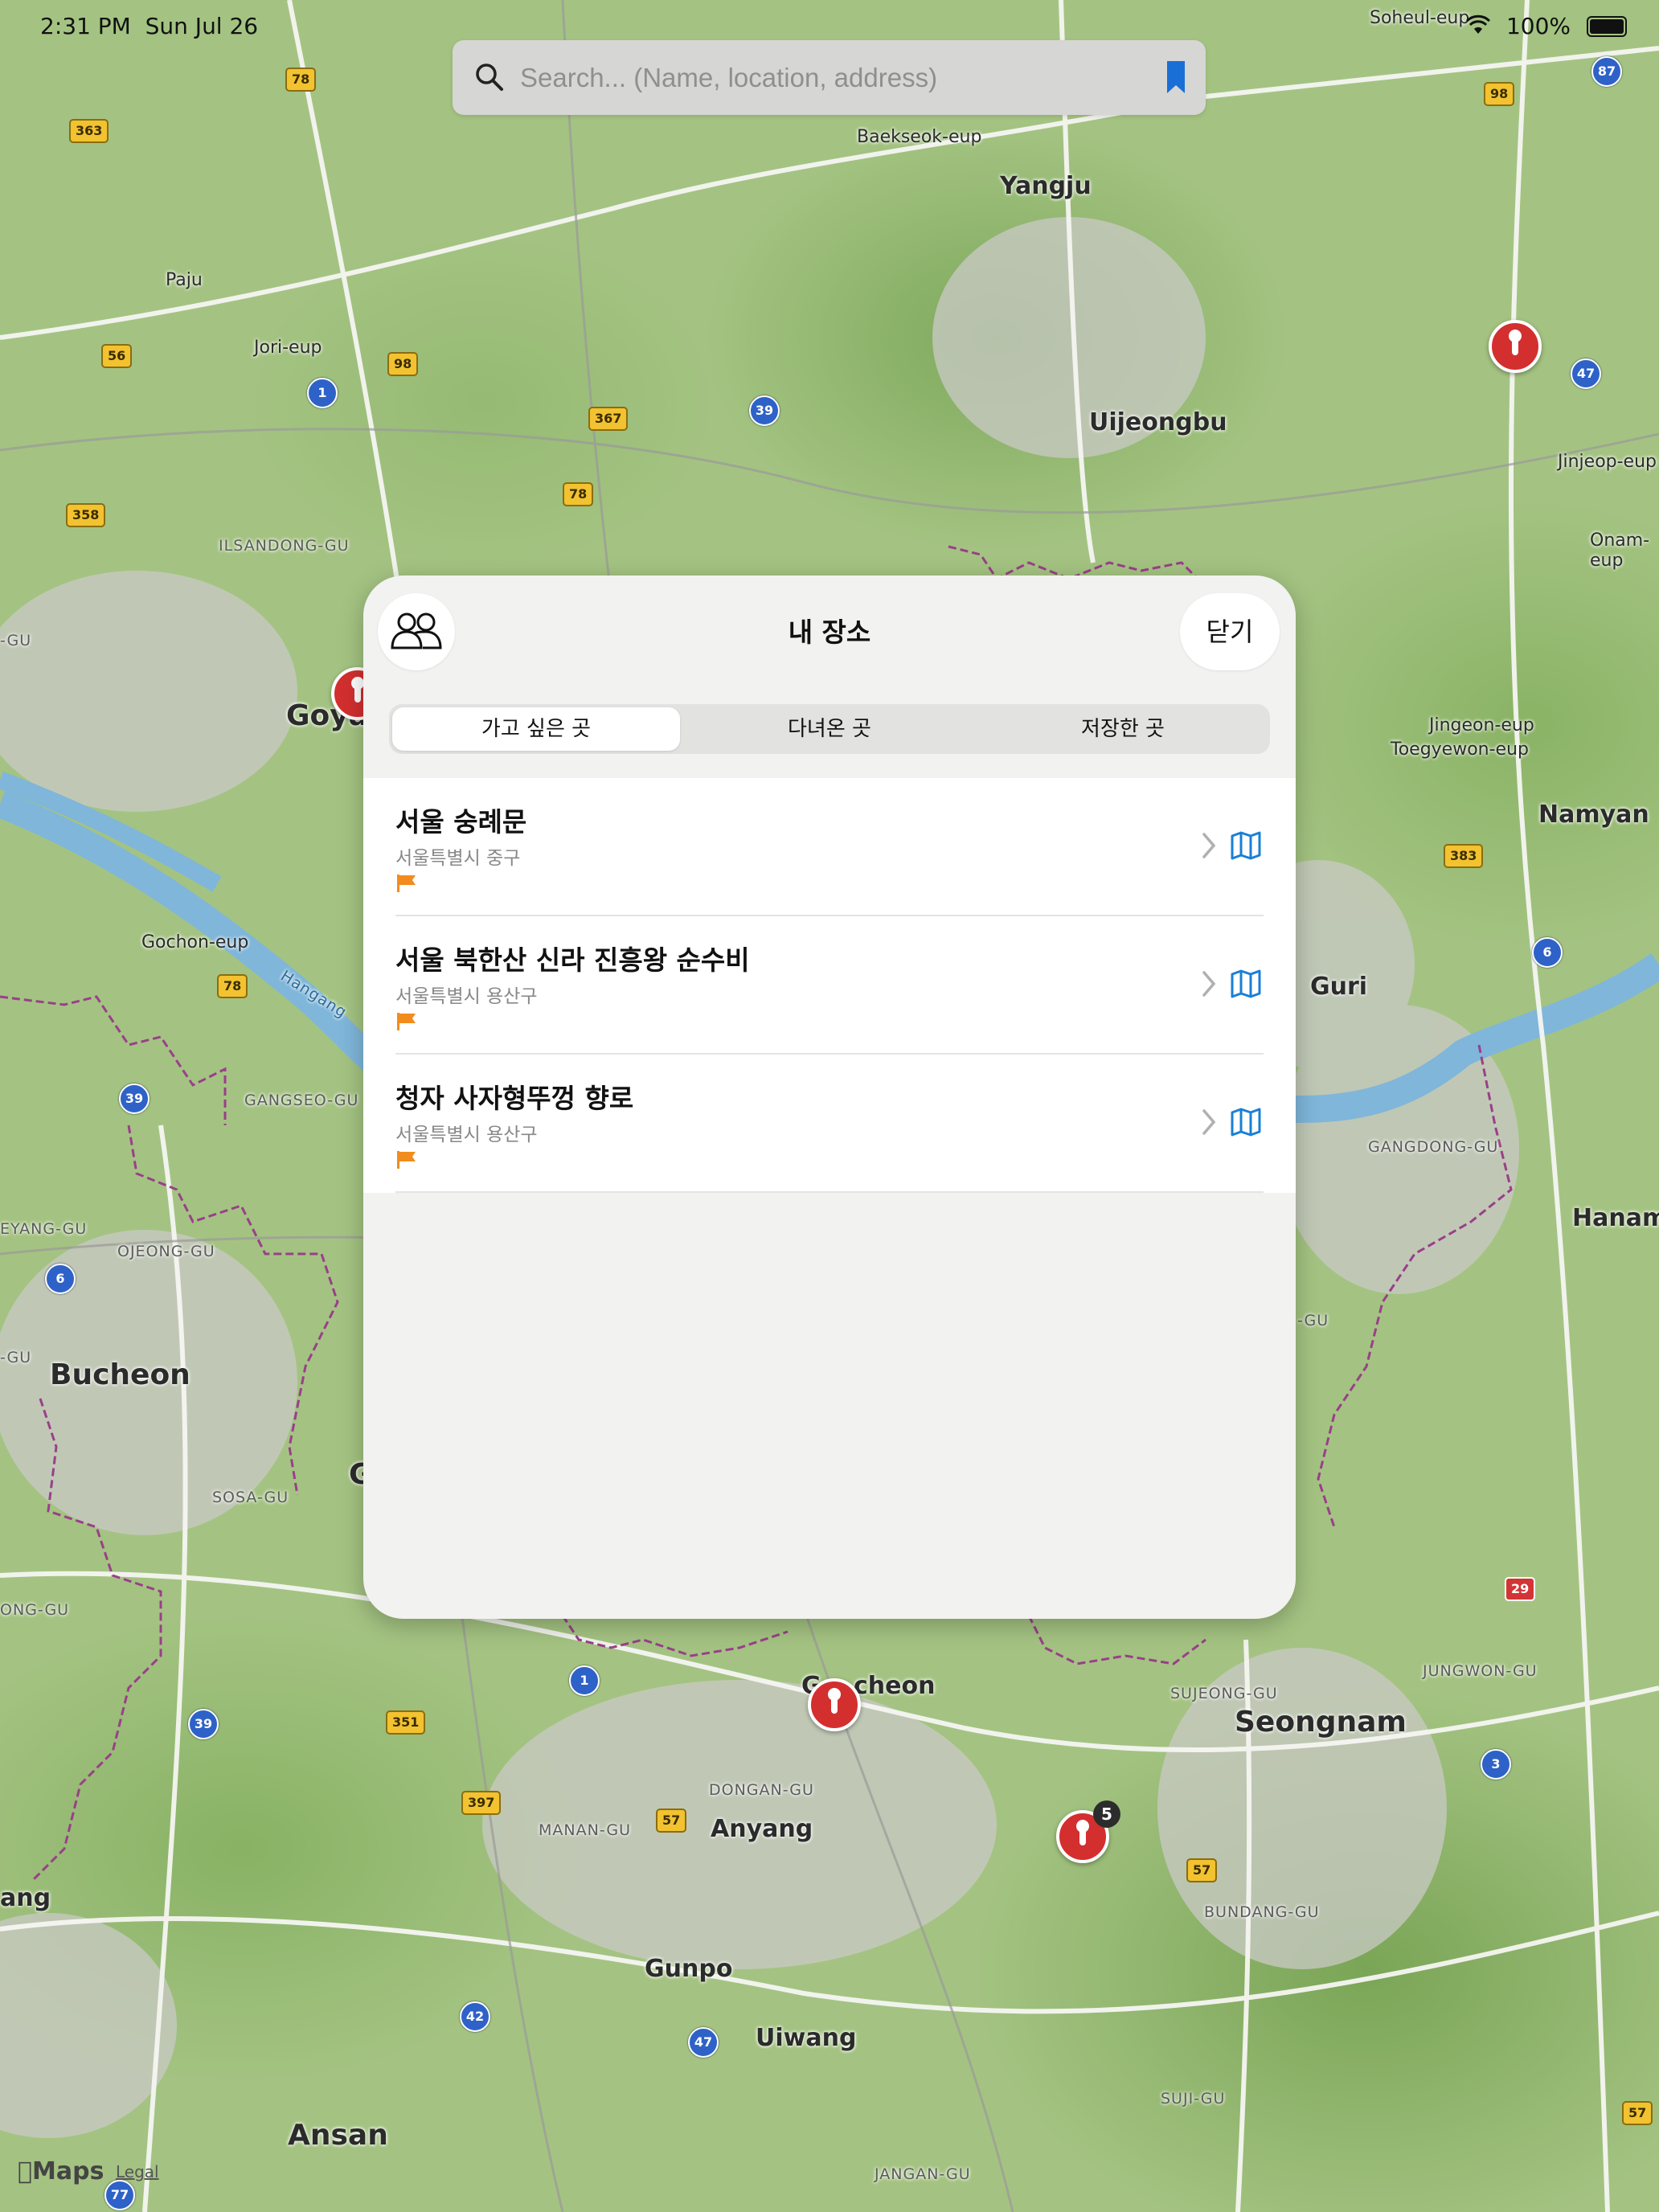 This screenshot has height=2212, width=1659. I want to click on route-shield: 383, so click(1464, 856).